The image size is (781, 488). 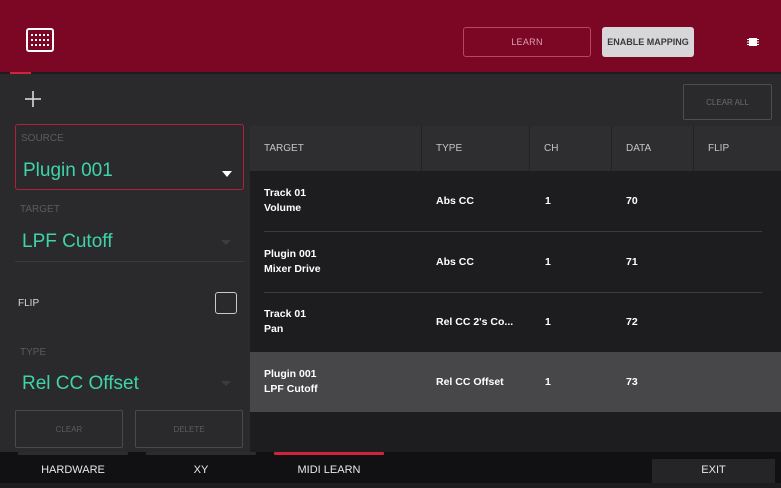 What do you see at coordinates (40, 209) in the screenshot?
I see `target-label: TARGET` at bounding box center [40, 209].